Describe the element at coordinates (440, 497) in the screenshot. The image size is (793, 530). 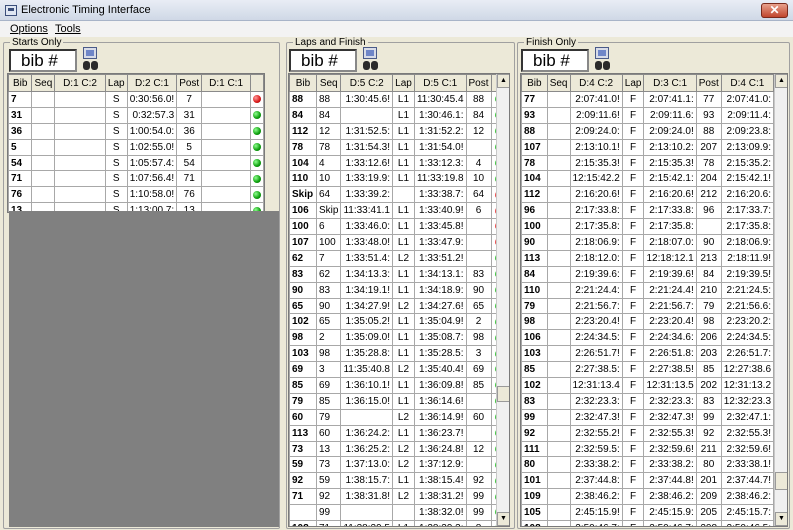
I see `table-cell: 1:38:31.2!` at that location.